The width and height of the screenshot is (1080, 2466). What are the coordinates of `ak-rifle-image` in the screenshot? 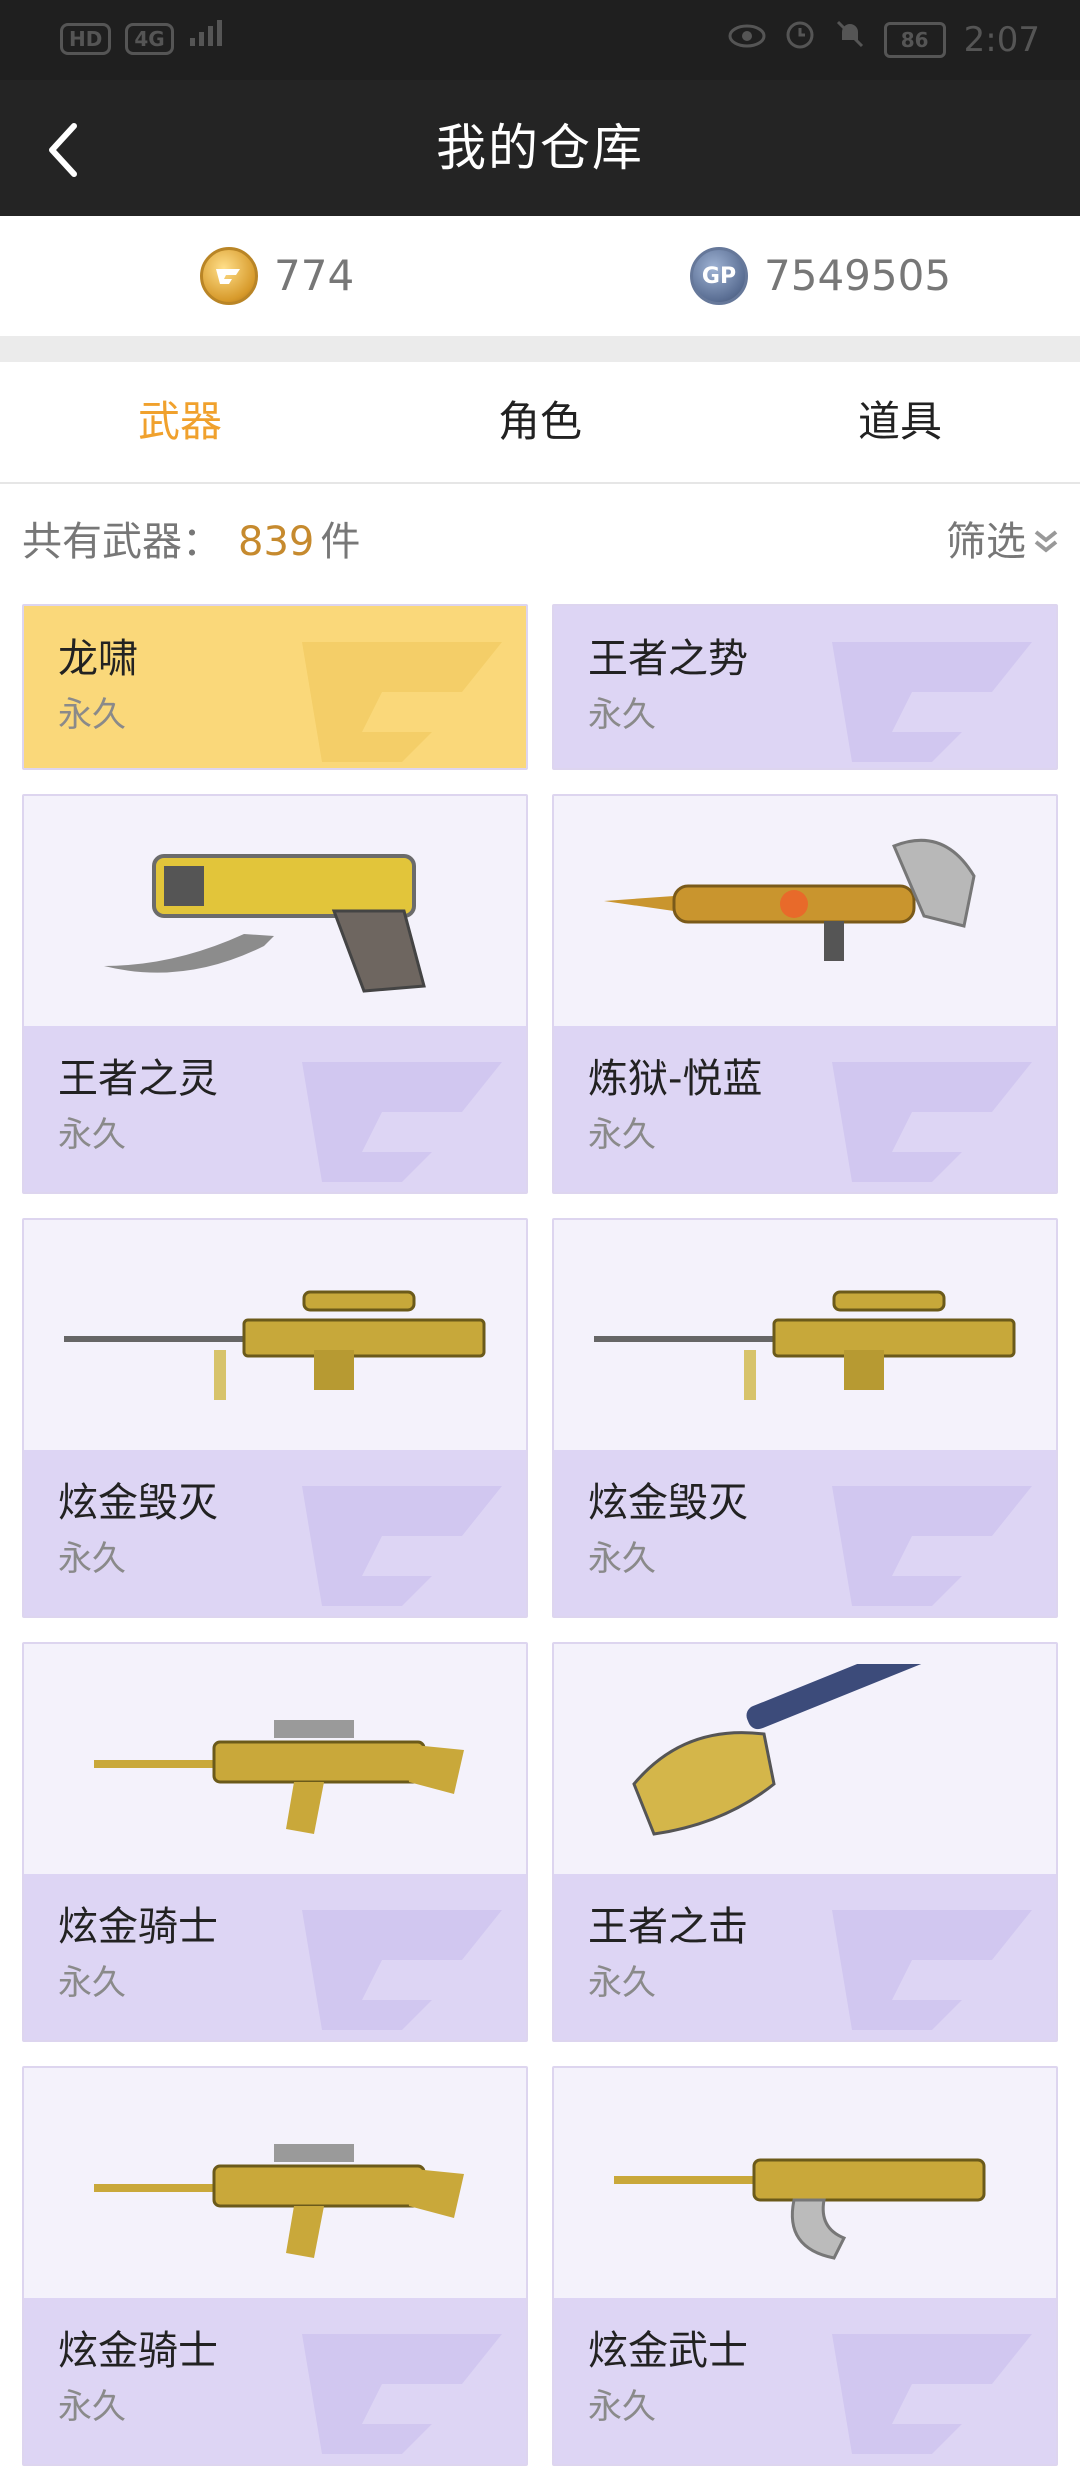 It's located at (800, 2209).